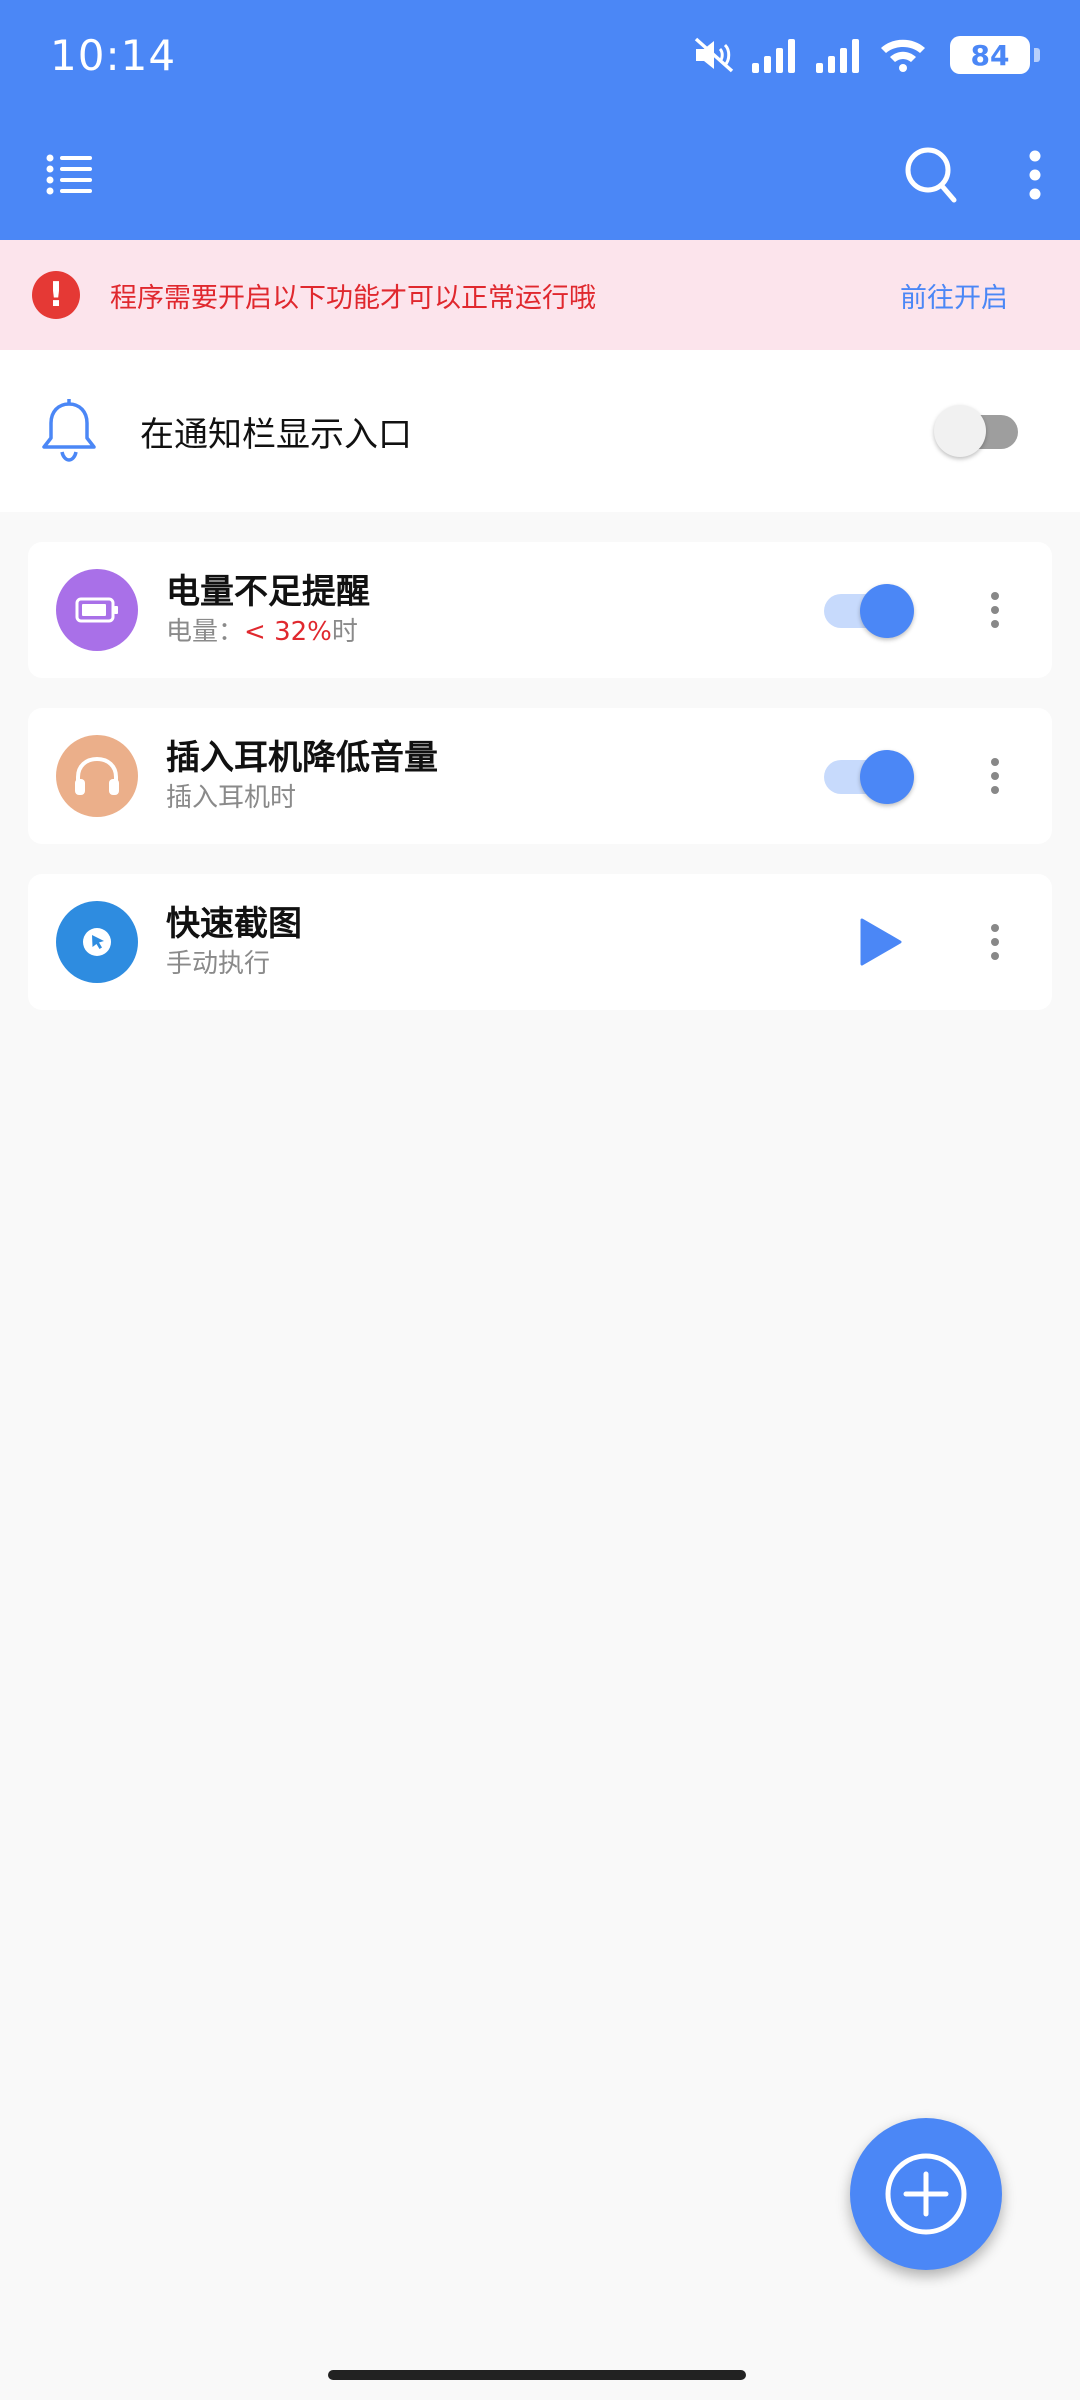 This screenshot has width=1080, height=2400. What do you see at coordinates (302, 758) in the screenshot?
I see `task-title: 插入耳机降低音量` at bounding box center [302, 758].